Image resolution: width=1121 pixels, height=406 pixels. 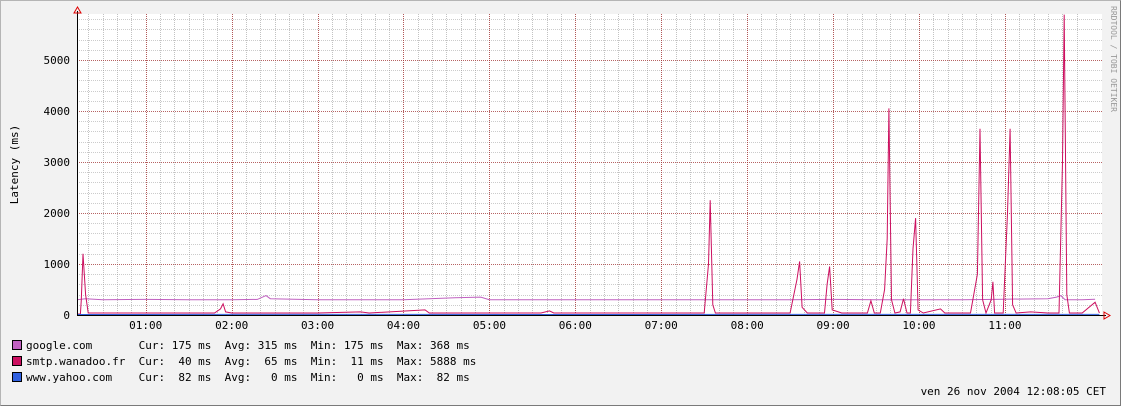 What do you see at coordinates (833, 325) in the screenshot?
I see `x-tick-label: 09:00` at bounding box center [833, 325].